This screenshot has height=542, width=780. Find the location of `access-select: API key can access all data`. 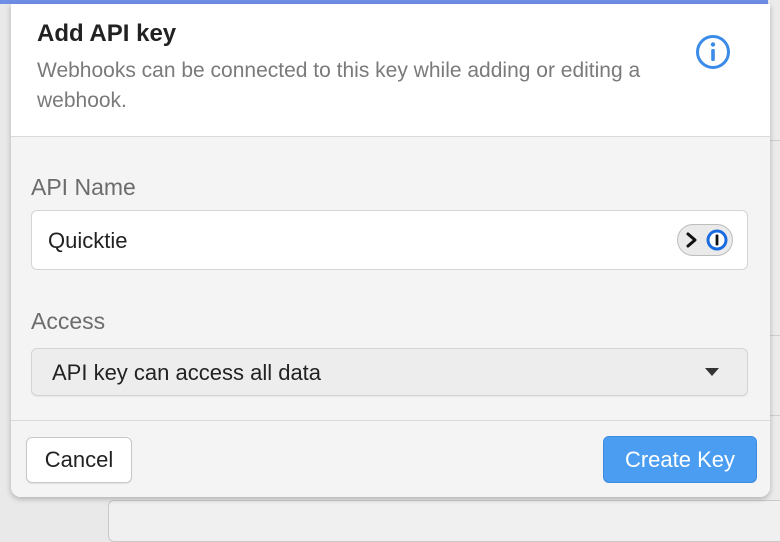

access-select: API key can access all data is located at coordinates (389, 372).